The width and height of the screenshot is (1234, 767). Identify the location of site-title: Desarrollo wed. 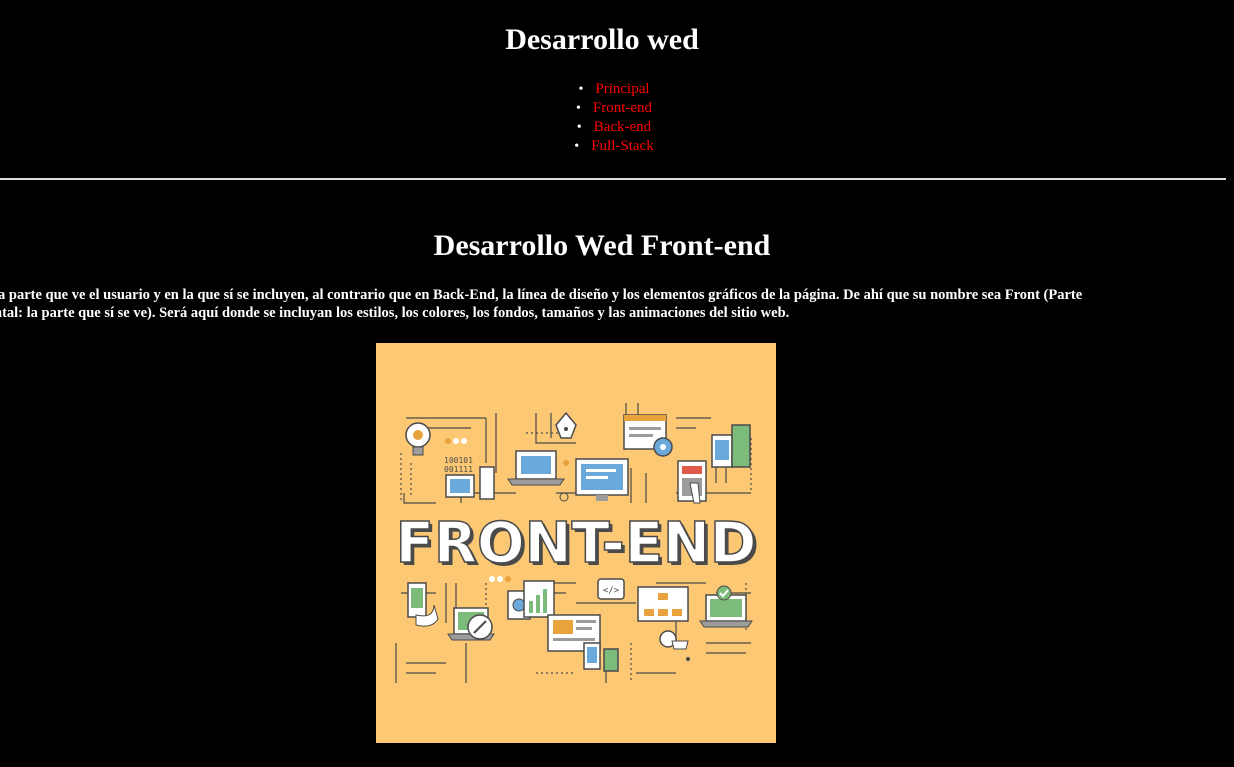
(602, 39).